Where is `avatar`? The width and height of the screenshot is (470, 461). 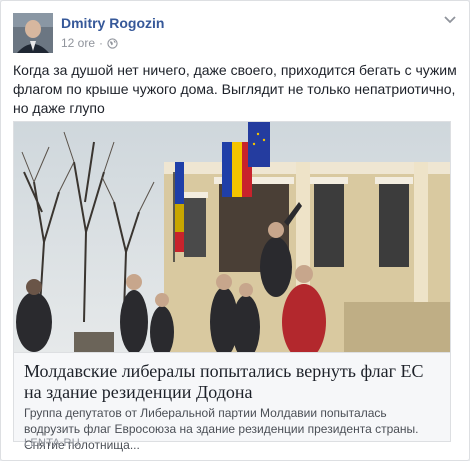 avatar is located at coordinates (33, 33).